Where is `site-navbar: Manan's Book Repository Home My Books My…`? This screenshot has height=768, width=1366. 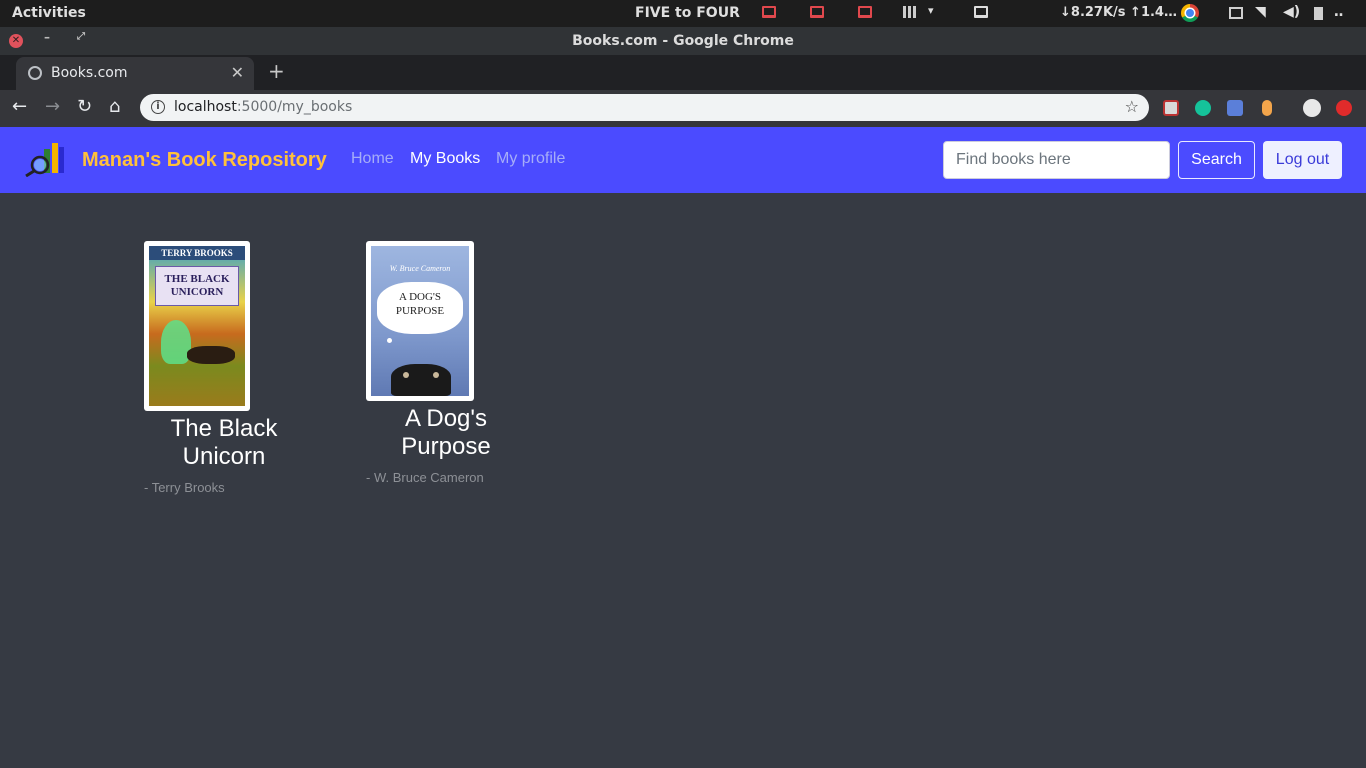
site-navbar: Manan's Book Repository Home My Books My… is located at coordinates (683, 160).